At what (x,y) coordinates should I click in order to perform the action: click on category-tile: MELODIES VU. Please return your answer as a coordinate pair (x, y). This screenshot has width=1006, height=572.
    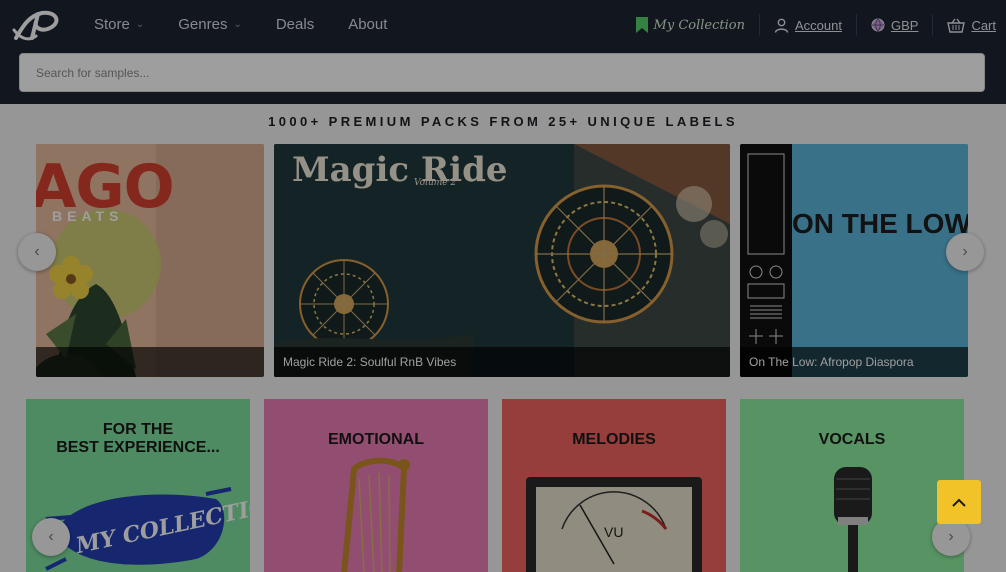
    Looking at the image, I should click on (614, 485).